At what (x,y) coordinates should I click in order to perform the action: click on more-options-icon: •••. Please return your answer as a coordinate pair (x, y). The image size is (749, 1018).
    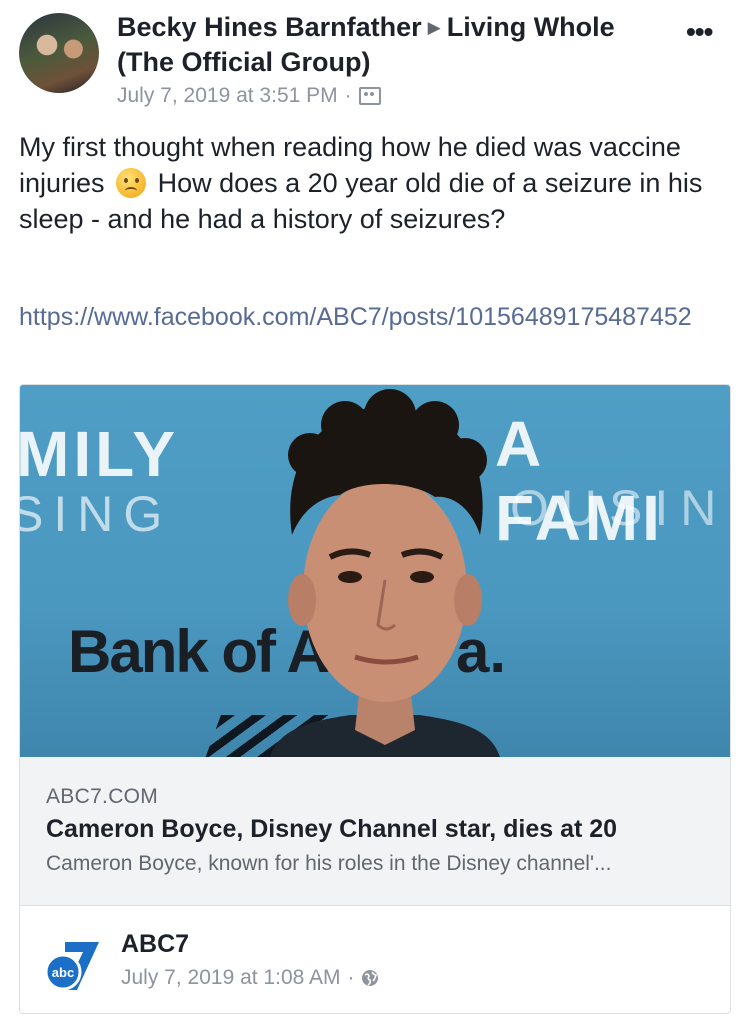
    Looking at the image, I should click on (699, 32).